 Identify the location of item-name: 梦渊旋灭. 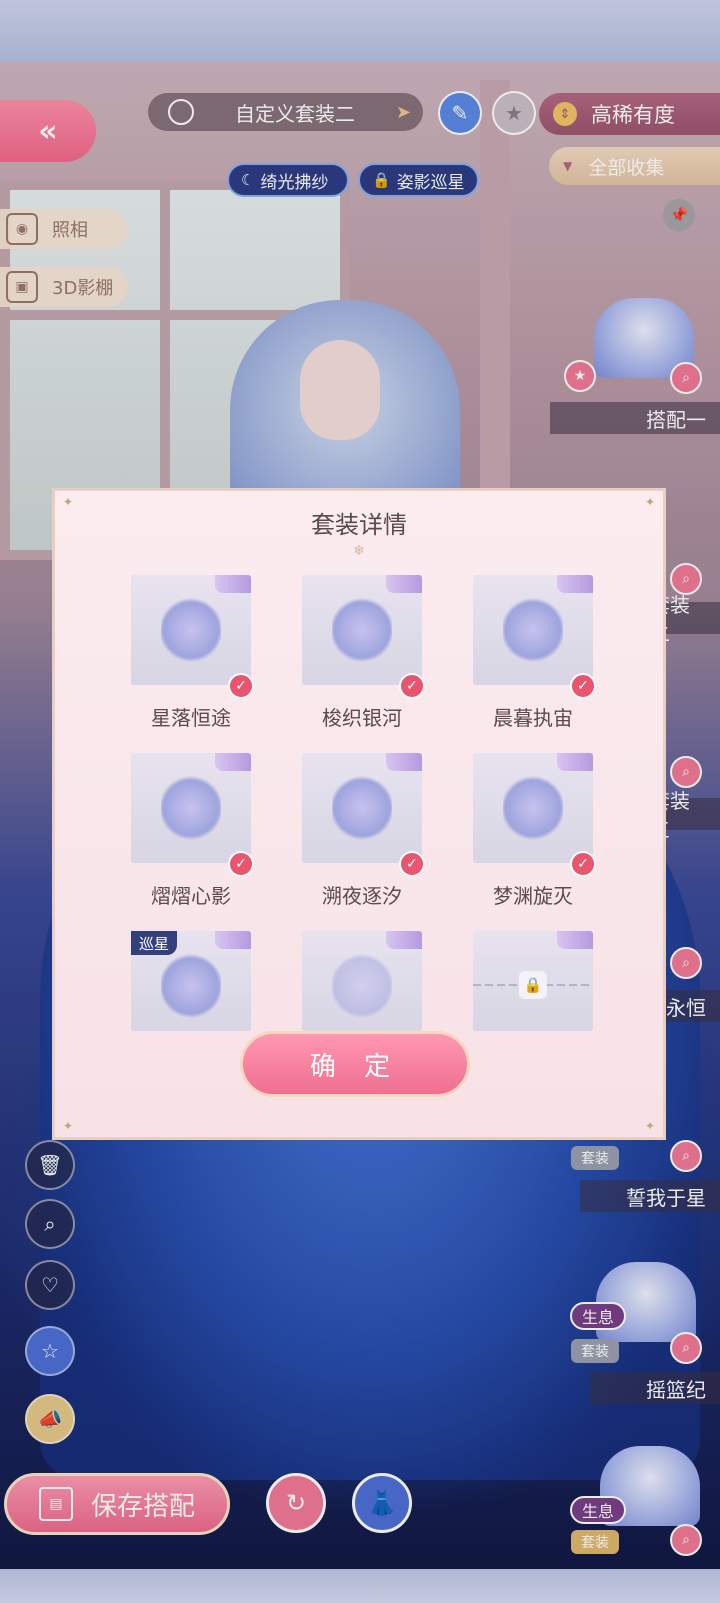
(533, 896).